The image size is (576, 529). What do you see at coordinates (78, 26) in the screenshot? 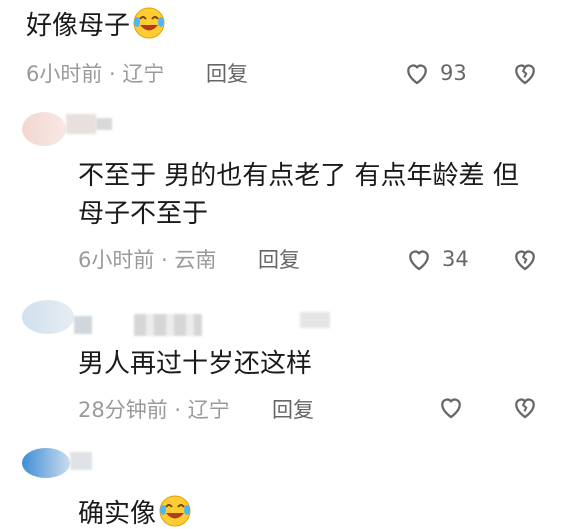
I see `comment-1-text-content: 好像母子` at bounding box center [78, 26].